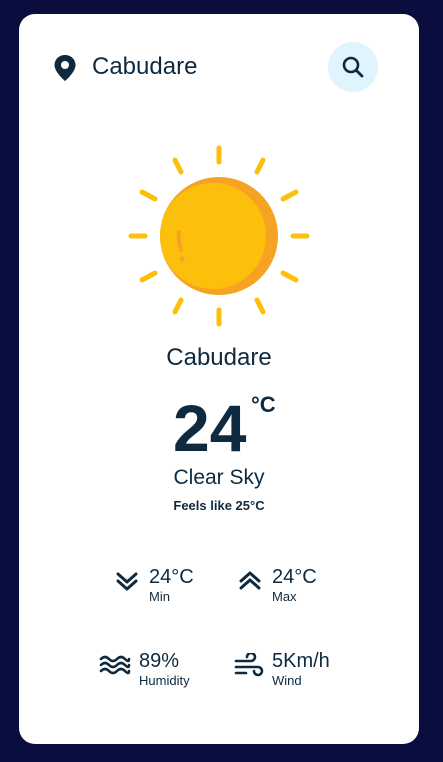  I want to click on stat-min: 24°C Min, so click(170, 590).